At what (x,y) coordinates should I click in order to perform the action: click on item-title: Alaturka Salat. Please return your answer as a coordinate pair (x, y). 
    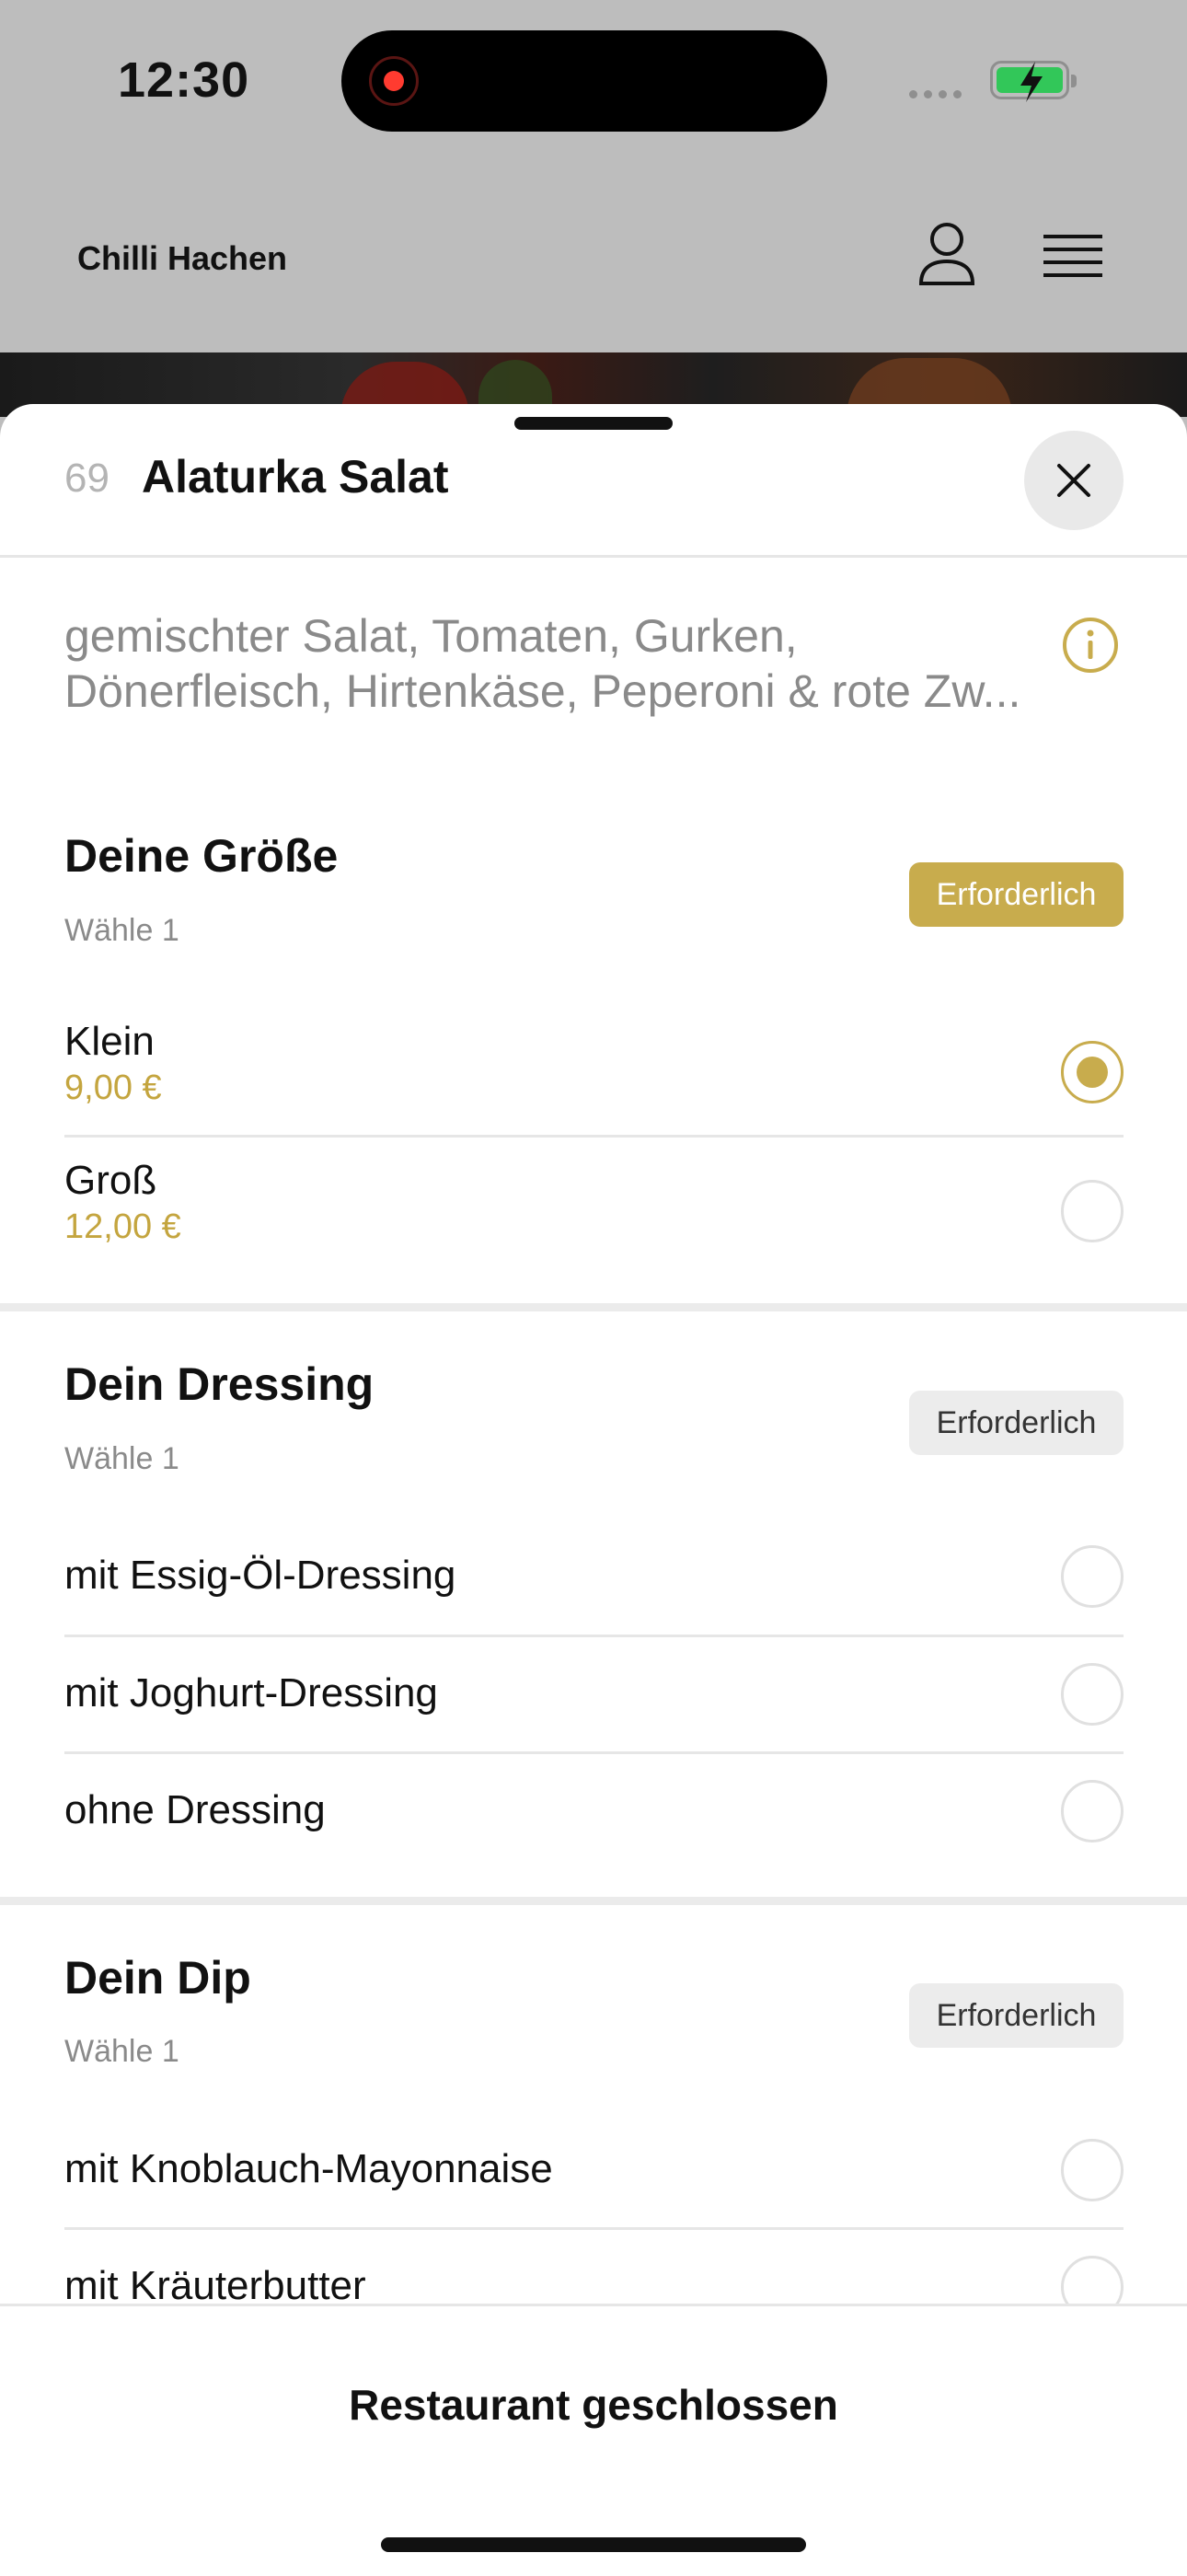
    Looking at the image, I should click on (295, 476).